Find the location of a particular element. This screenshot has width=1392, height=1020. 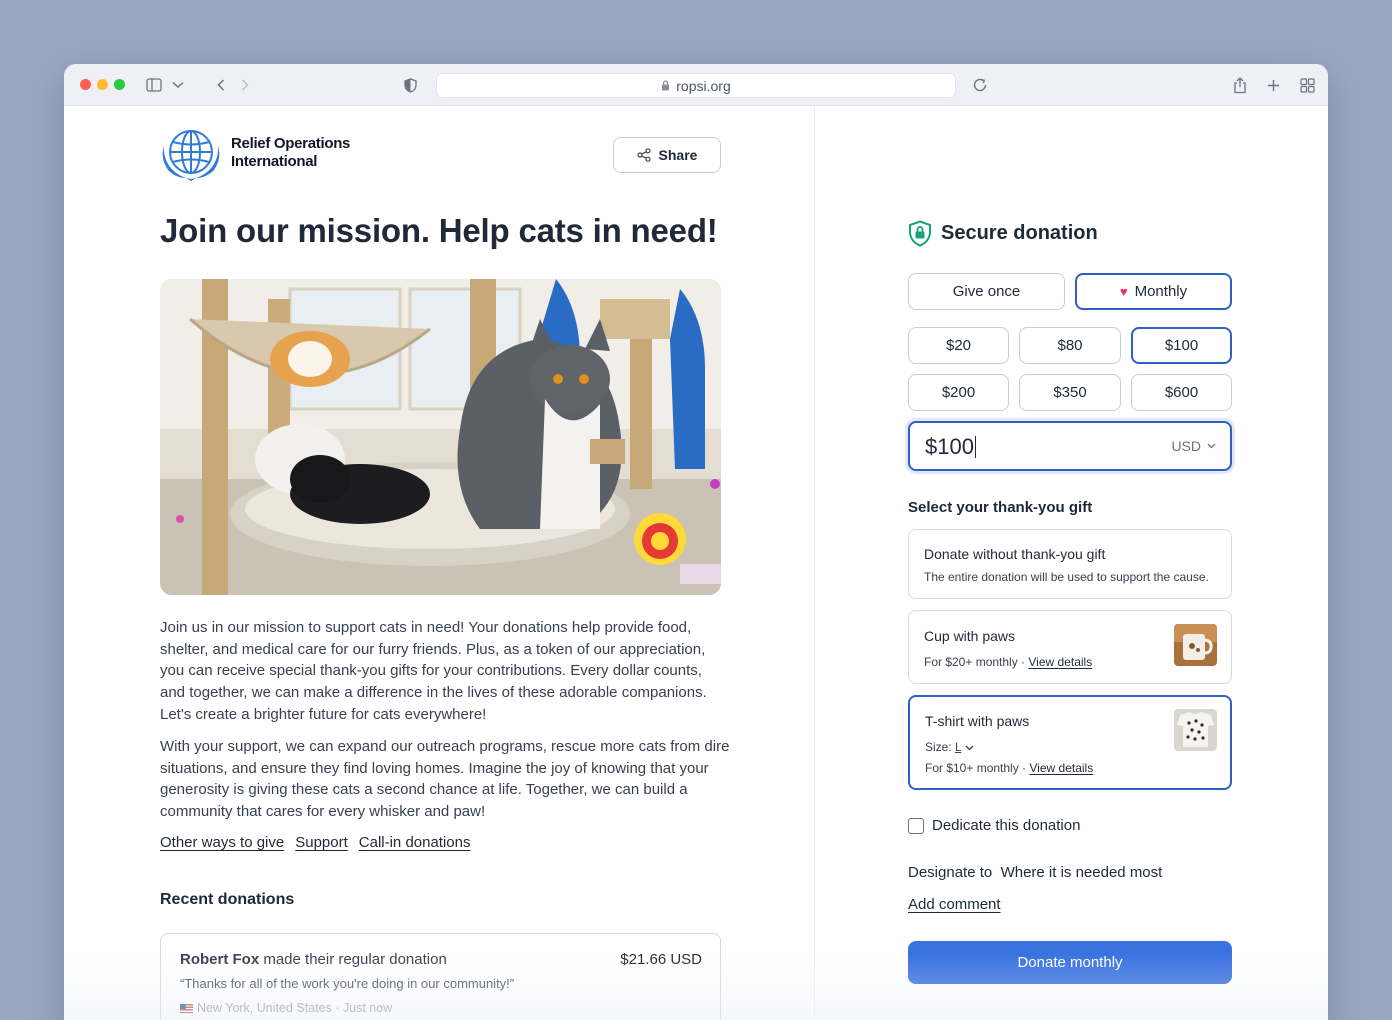

forward-icon is located at coordinates (245, 85).